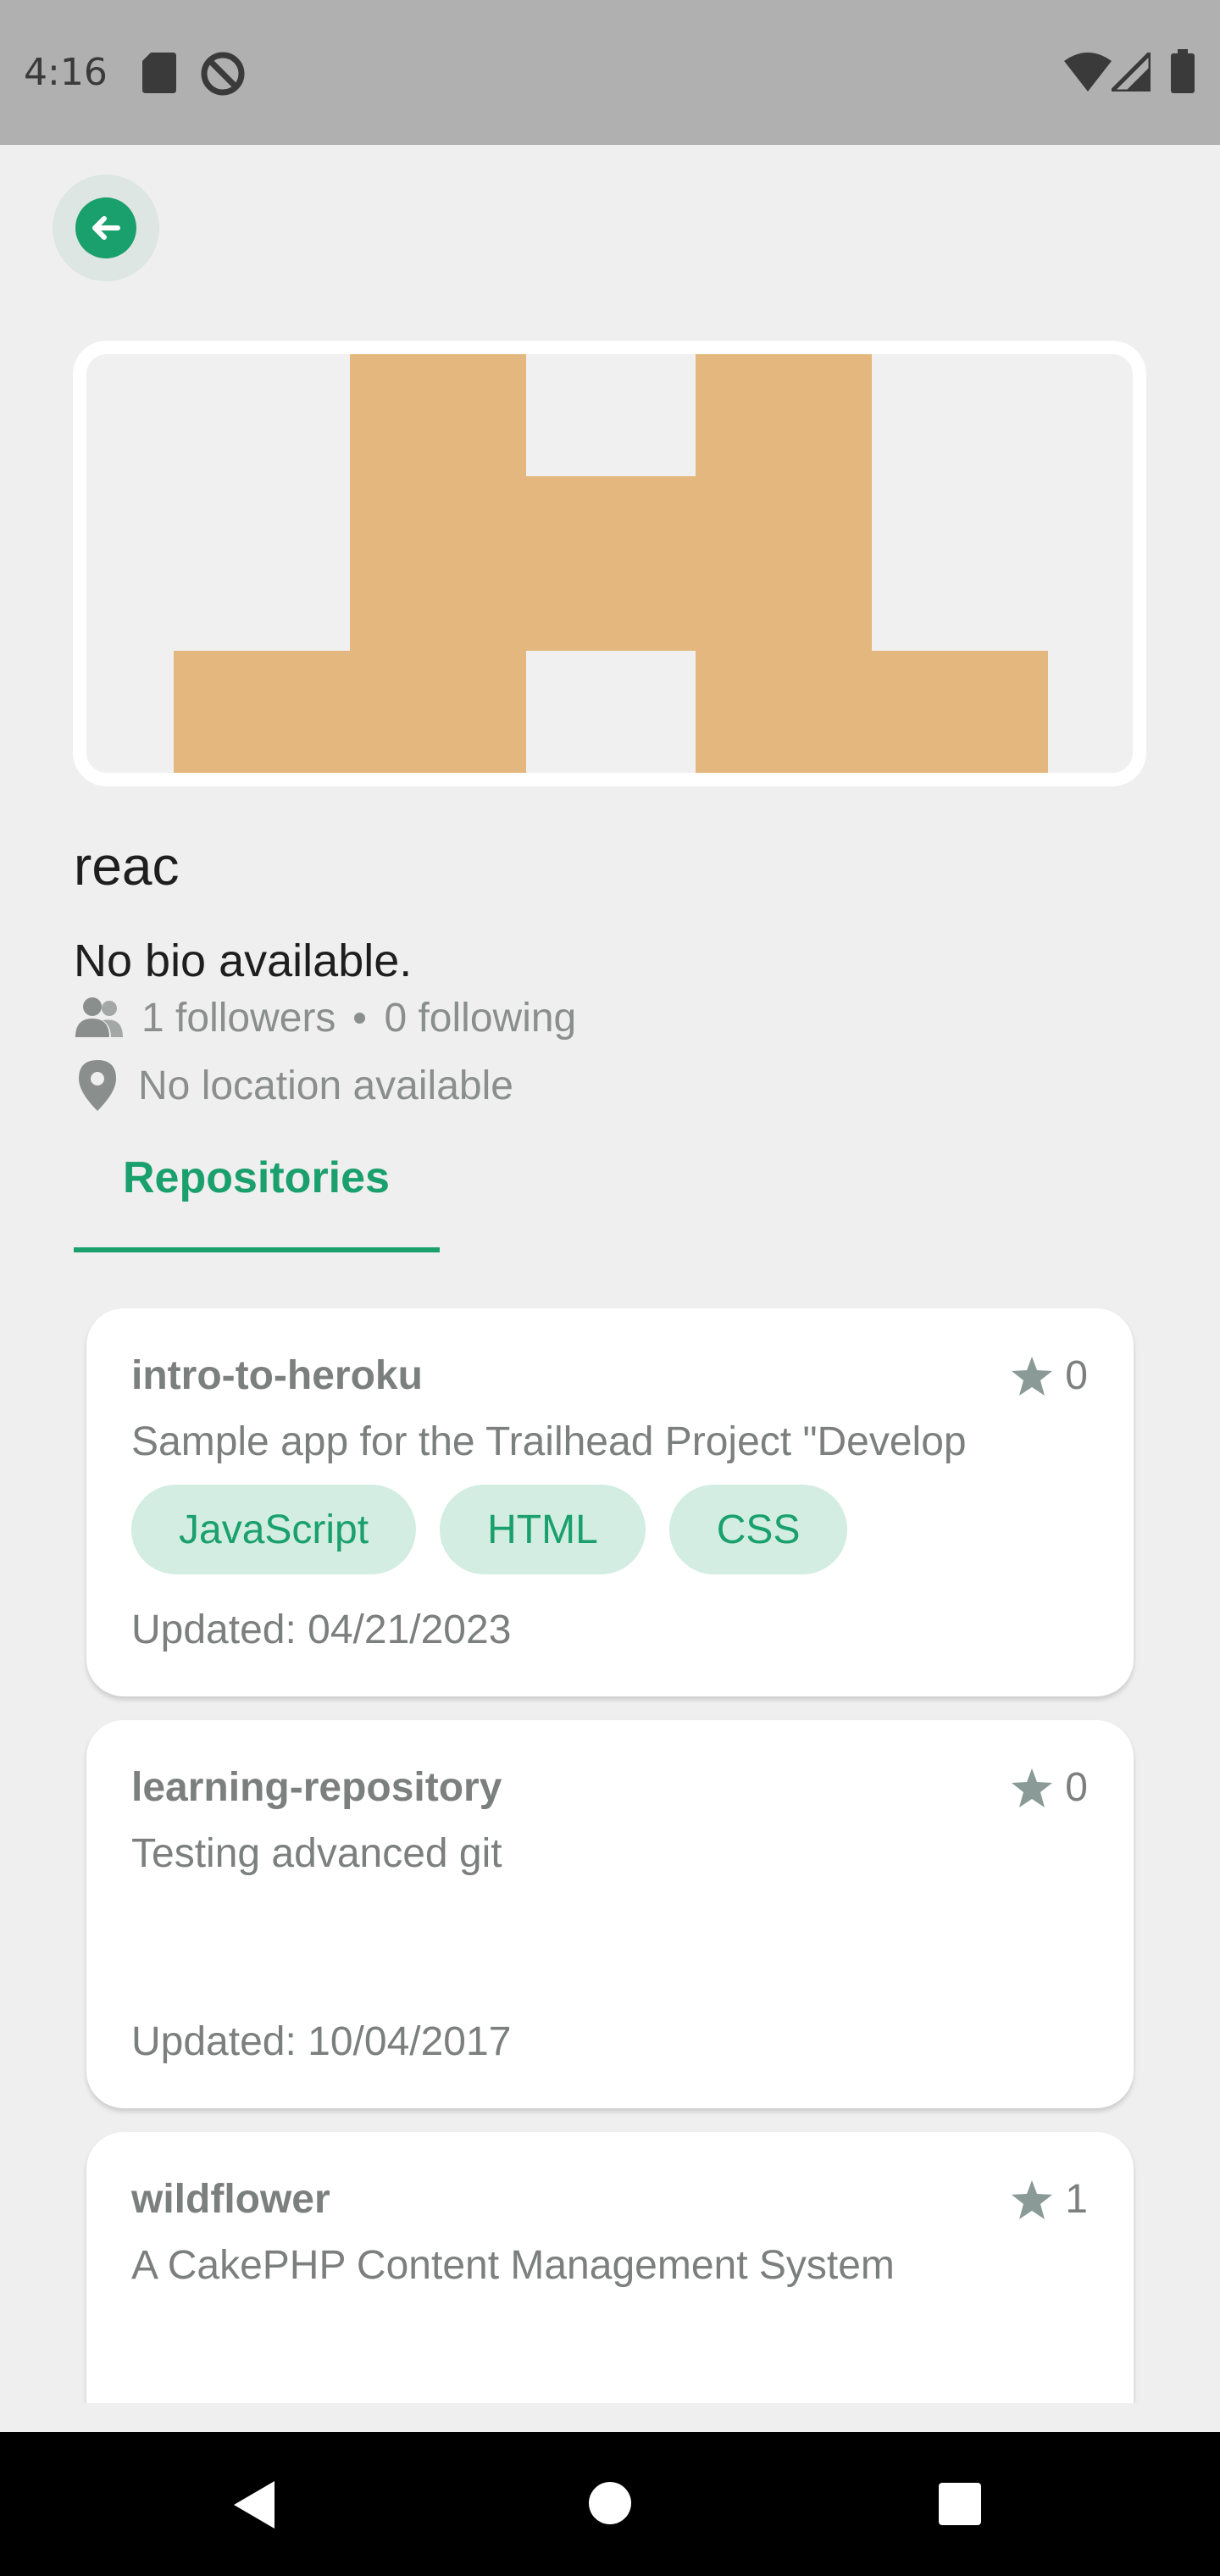 This screenshot has height=2576, width=1220. What do you see at coordinates (230, 2199) in the screenshot?
I see `repo-name: wildflower` at bounding box center [230, 2199].